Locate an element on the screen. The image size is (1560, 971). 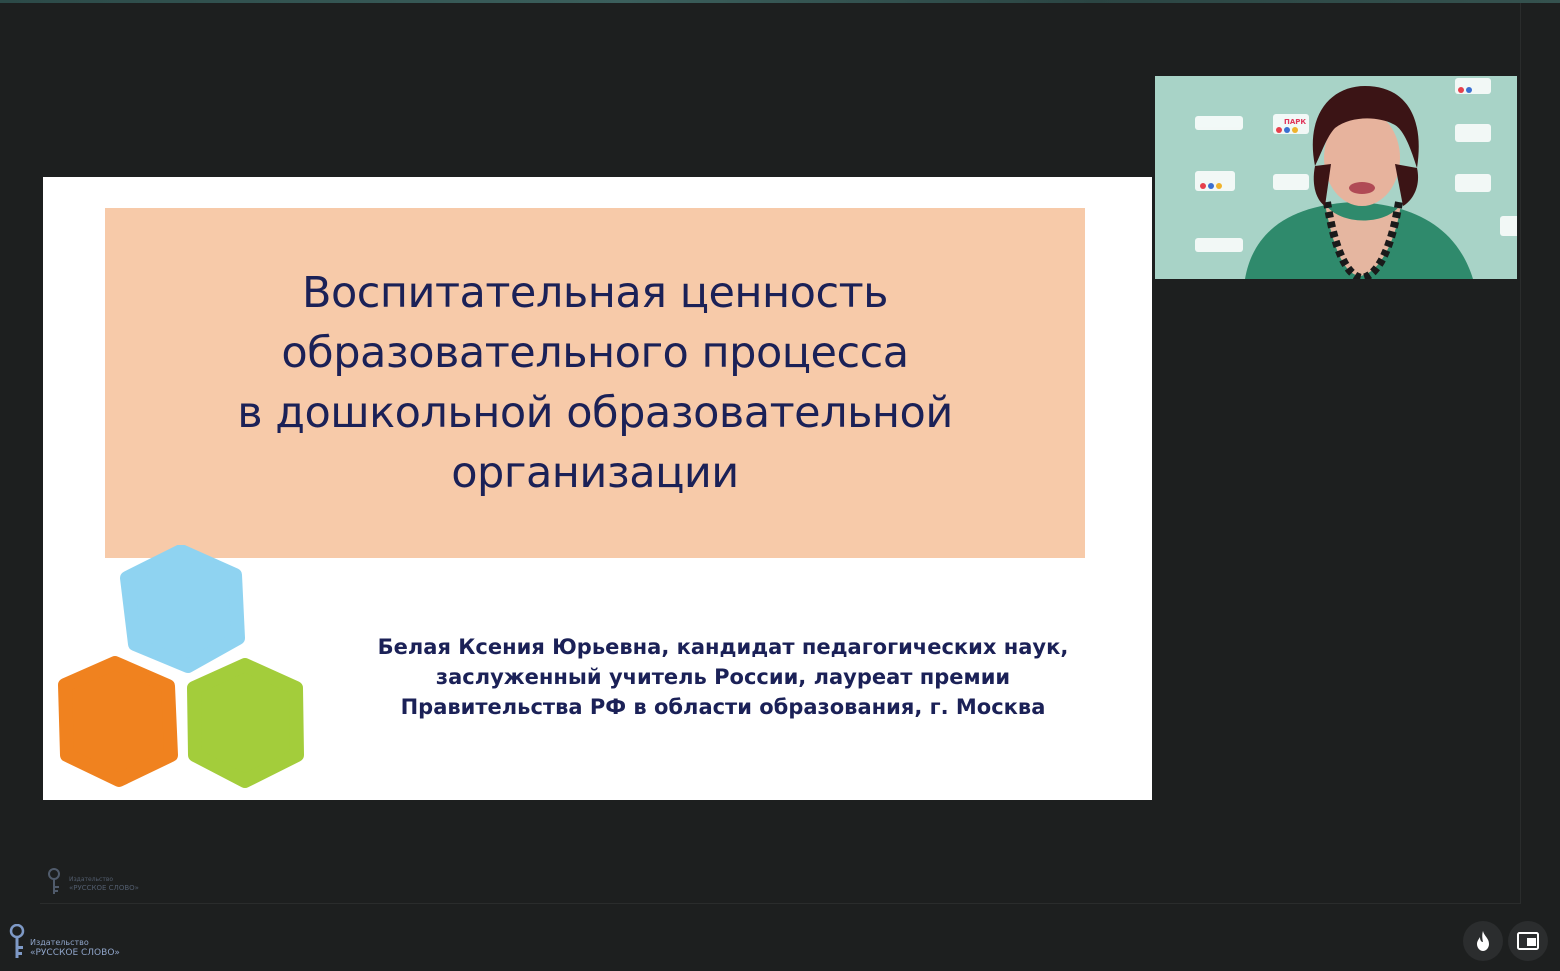
webcam-feed: ПАРК is located at coordinates (1336, 177).